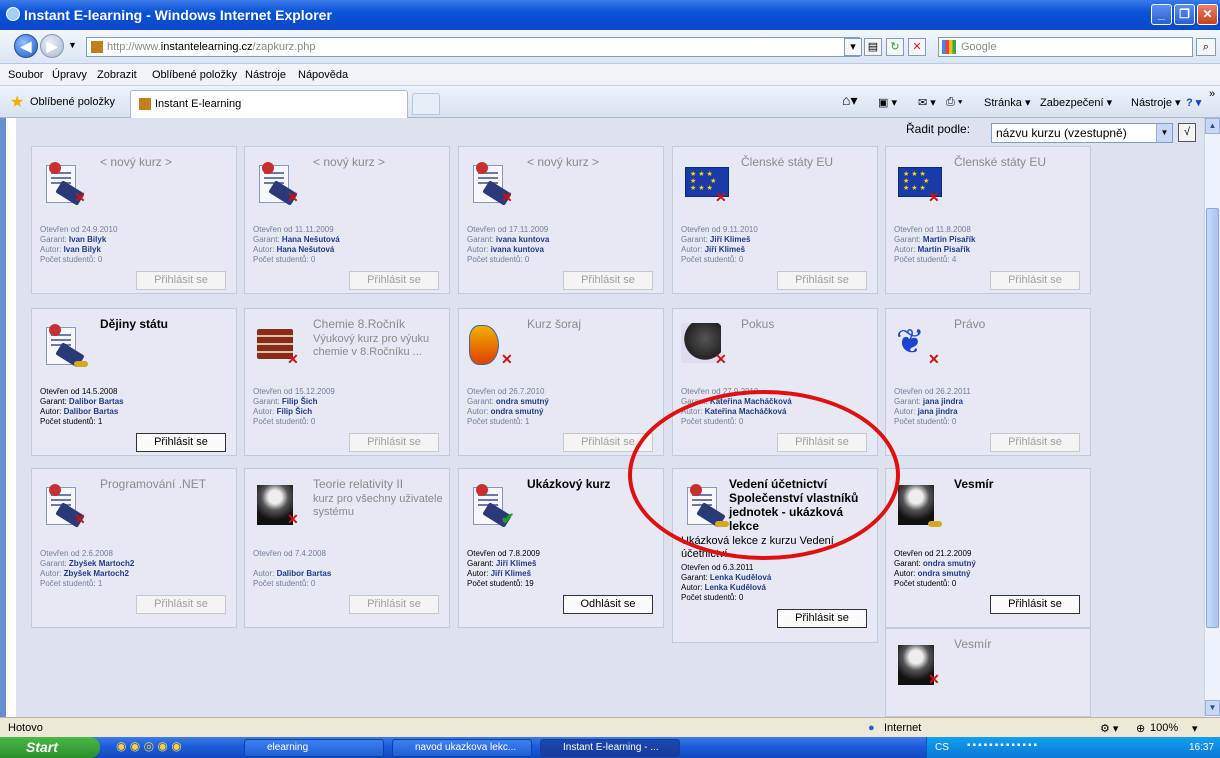  I want to click on opened-date: Otevřen od 14.5.2008, so click(79, 391).